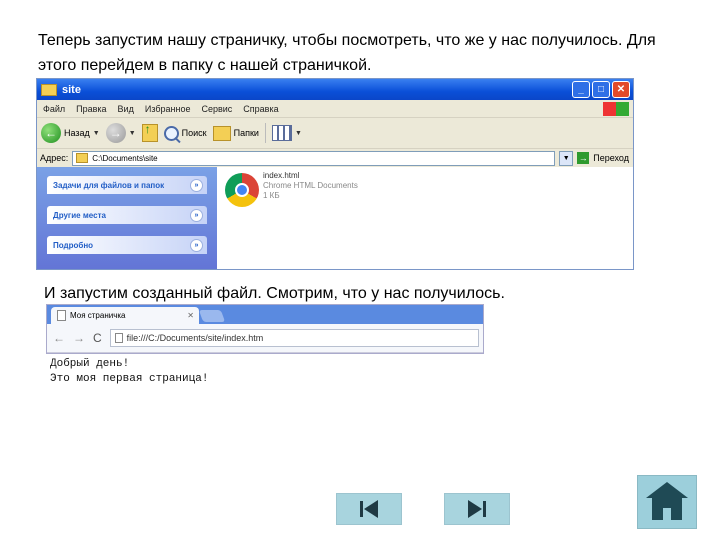 The image size is (720, 540). I want to click on panel-other-places: Другие места », so click(127, 215).